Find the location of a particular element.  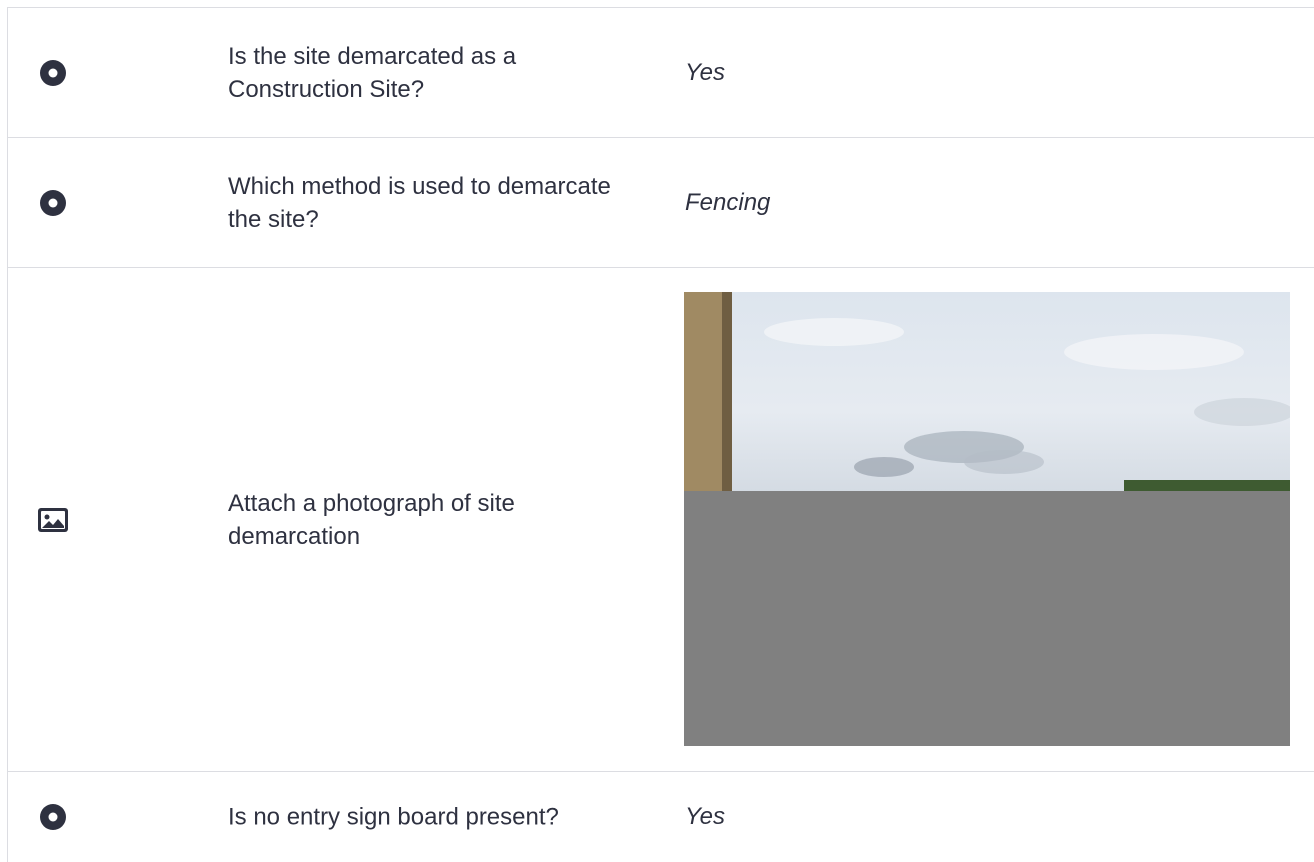

image-icon is located at coordinates (53, 520).